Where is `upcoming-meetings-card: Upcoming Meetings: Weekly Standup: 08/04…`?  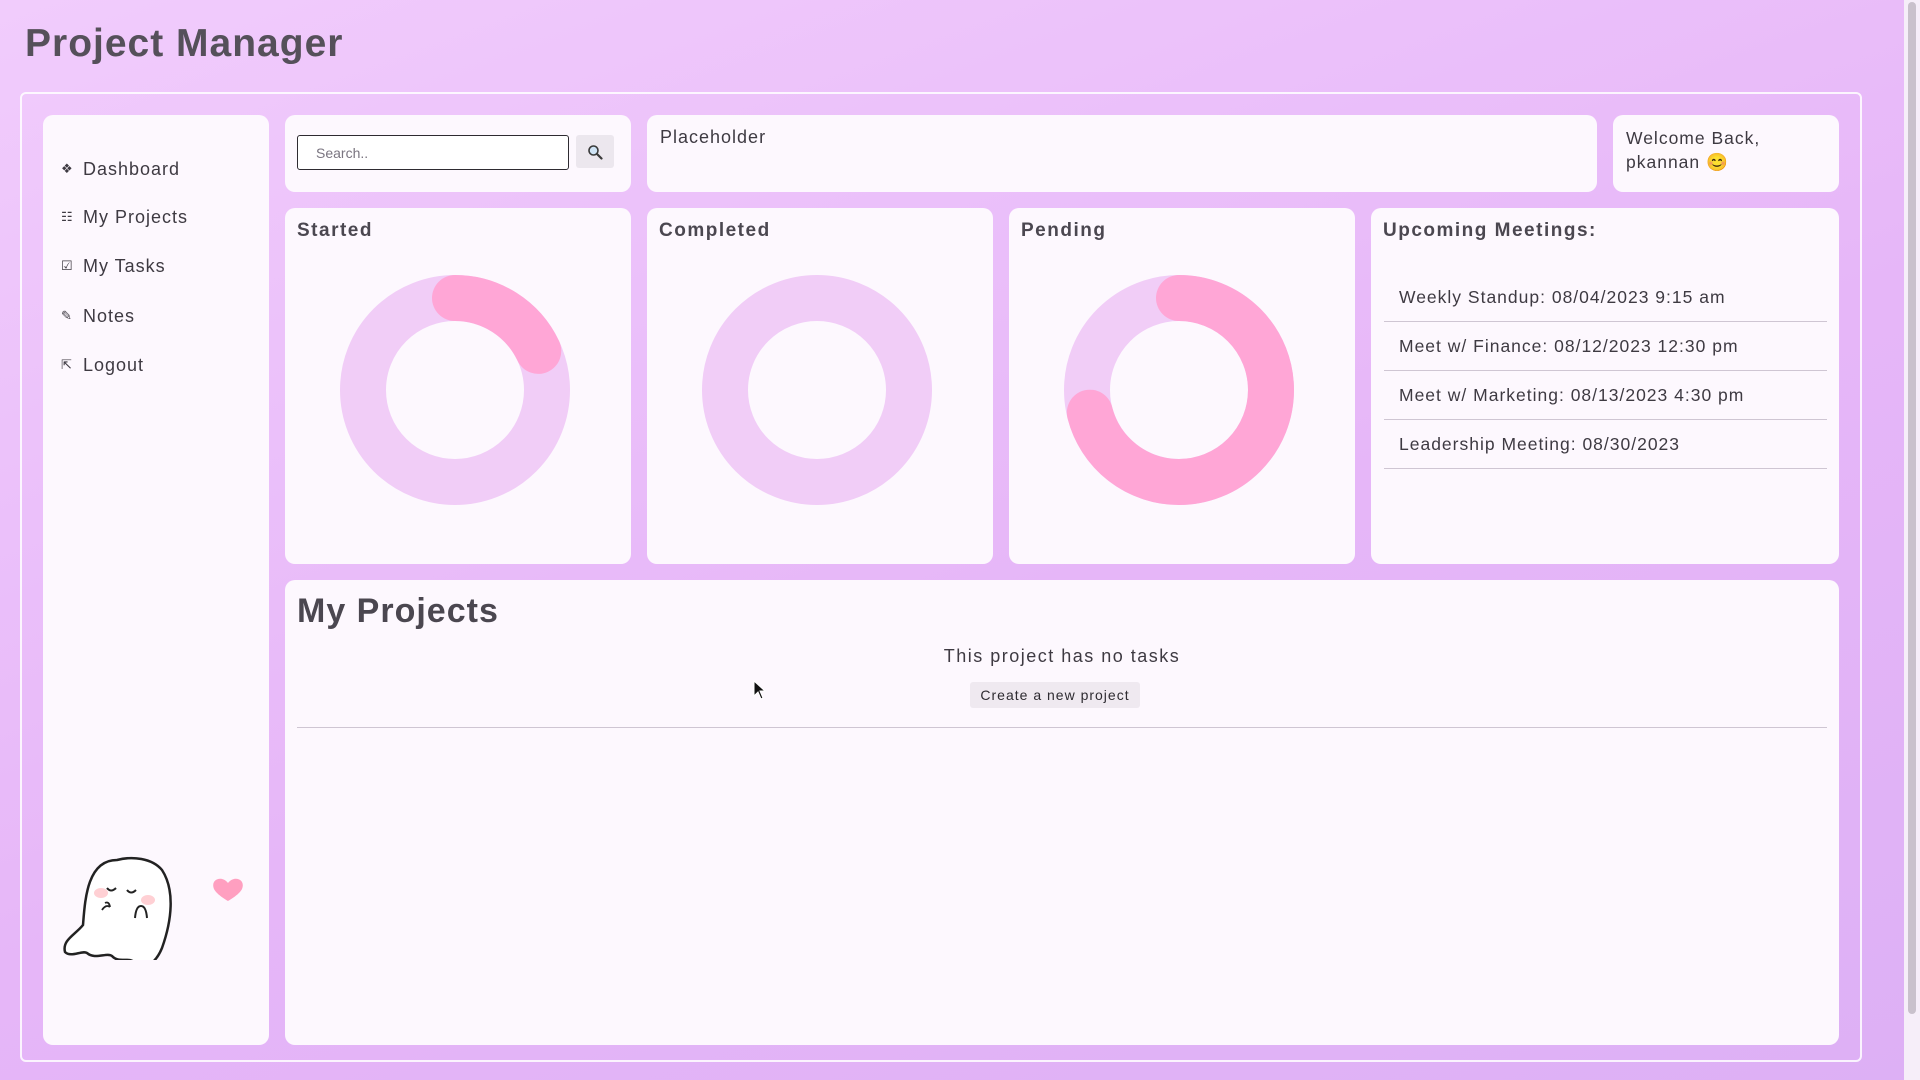 upcoming-meetings-card: Upcoming Meetings: Weekly Standup: 08/04… is located at coordinates (1605, 386).